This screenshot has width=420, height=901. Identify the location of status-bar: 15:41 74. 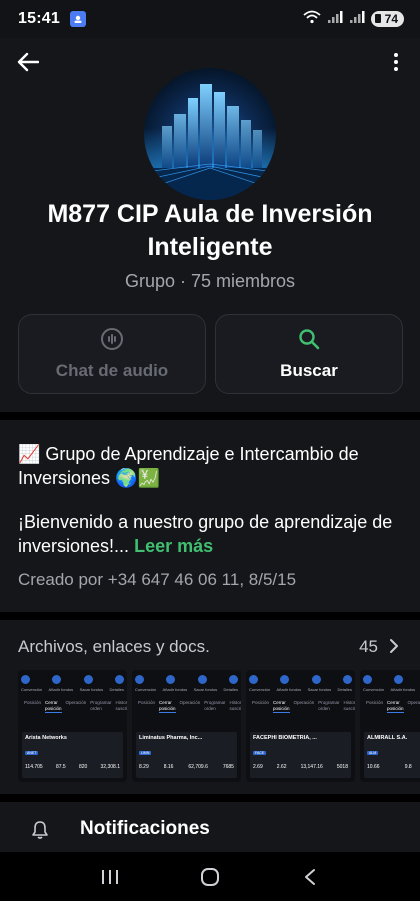
(210, 19).